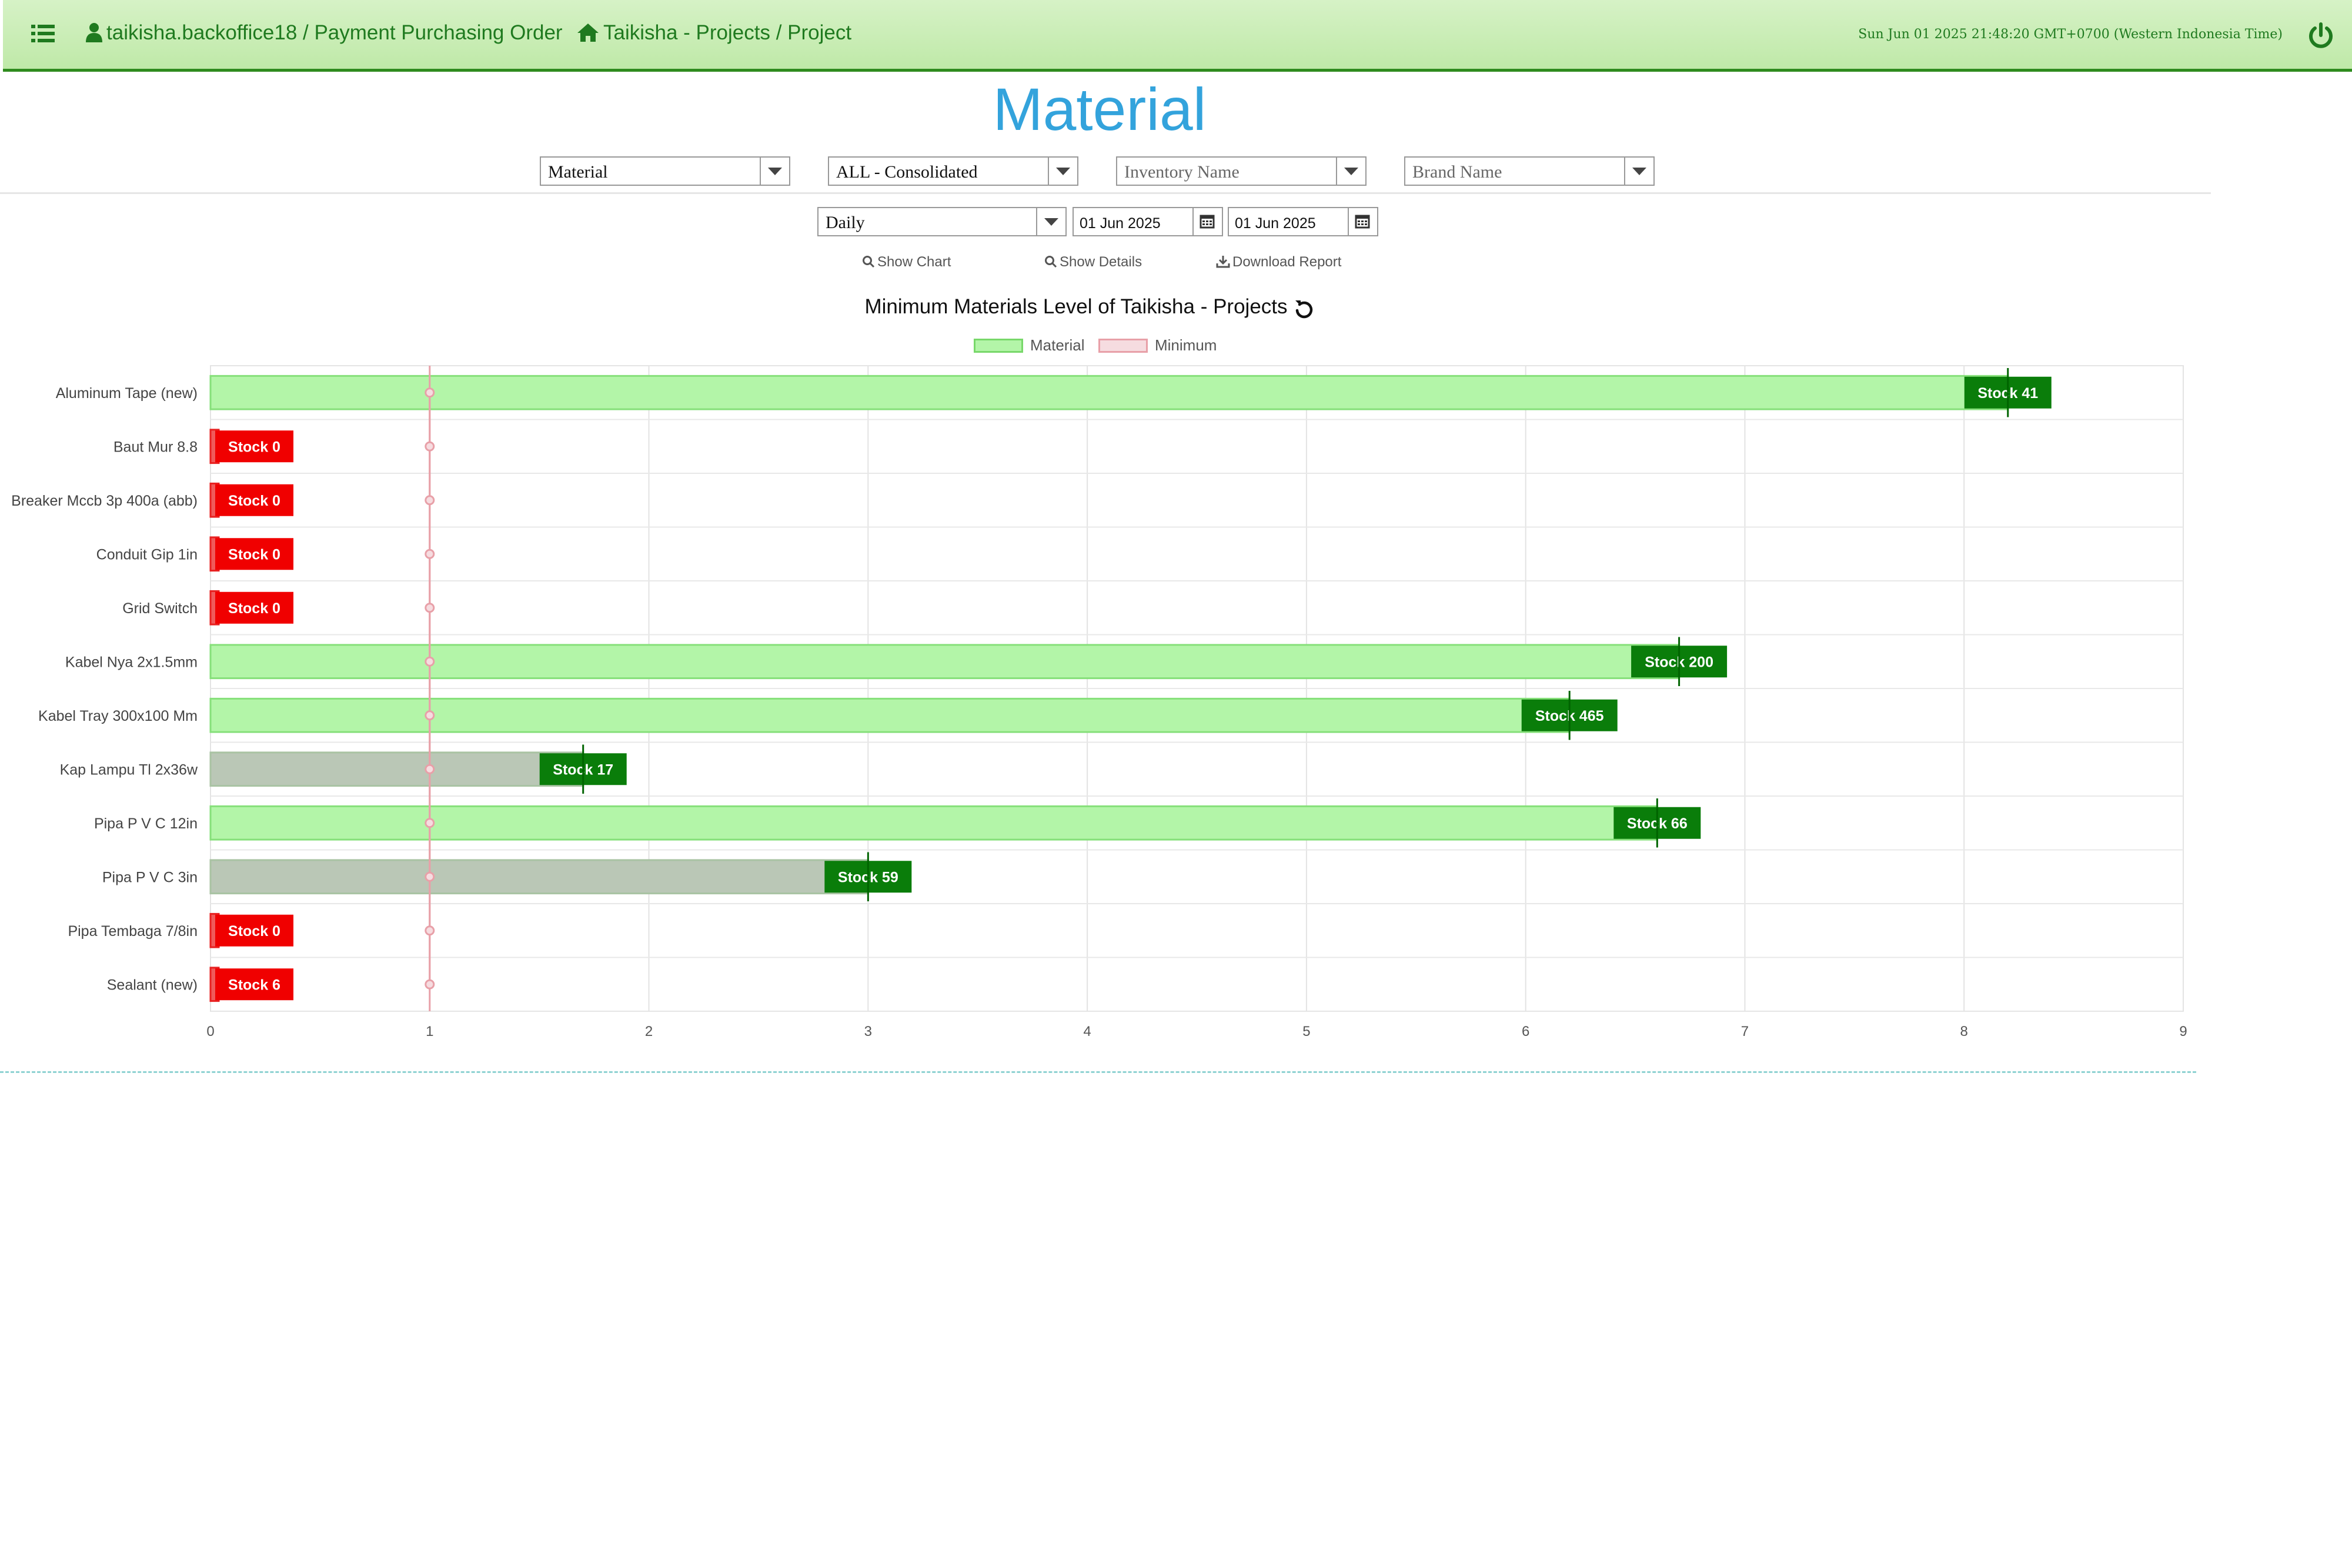  Describe the element at coordinates (1745, 1031) in the screenshot. I see `x-tick-label: 7` at that location.